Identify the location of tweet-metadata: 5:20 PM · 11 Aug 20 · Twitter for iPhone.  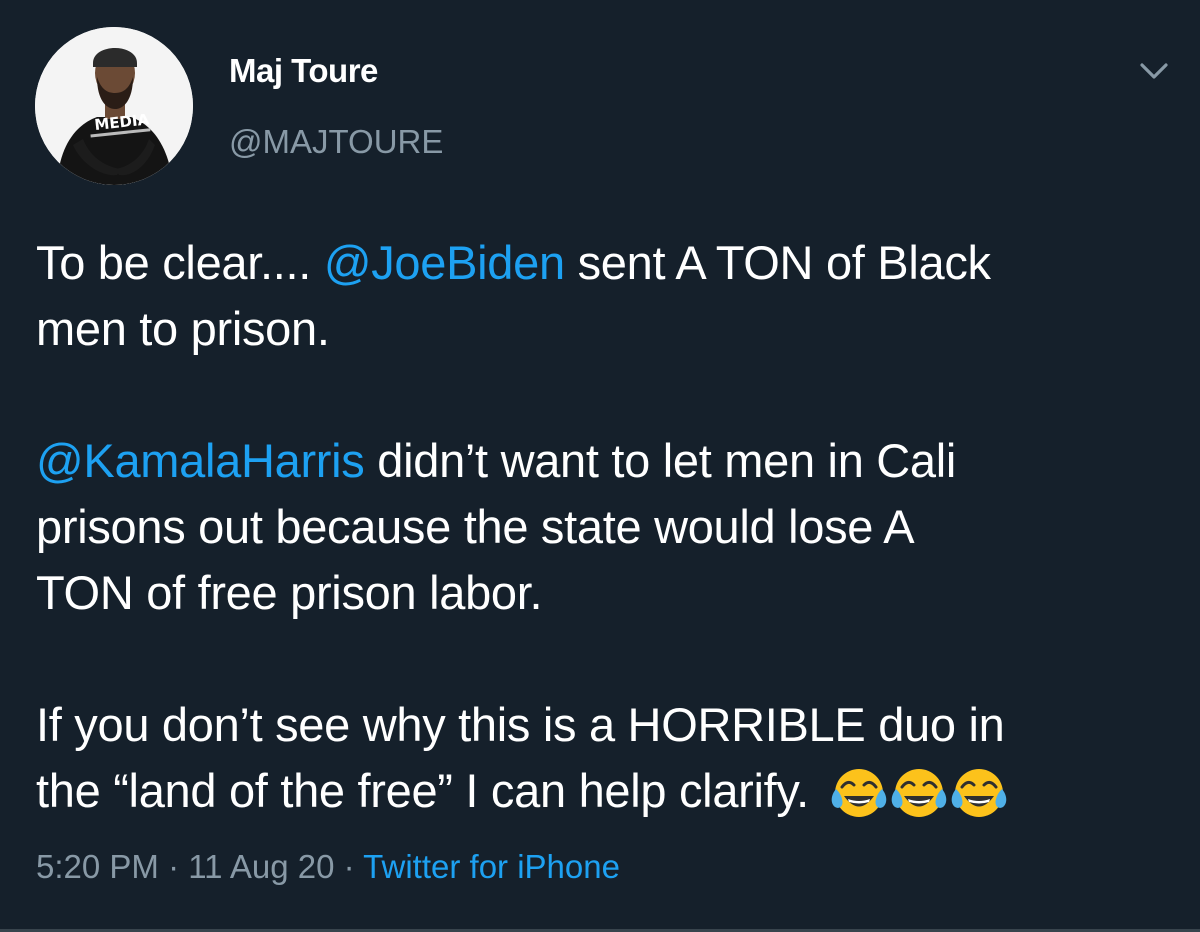
(328, 867).